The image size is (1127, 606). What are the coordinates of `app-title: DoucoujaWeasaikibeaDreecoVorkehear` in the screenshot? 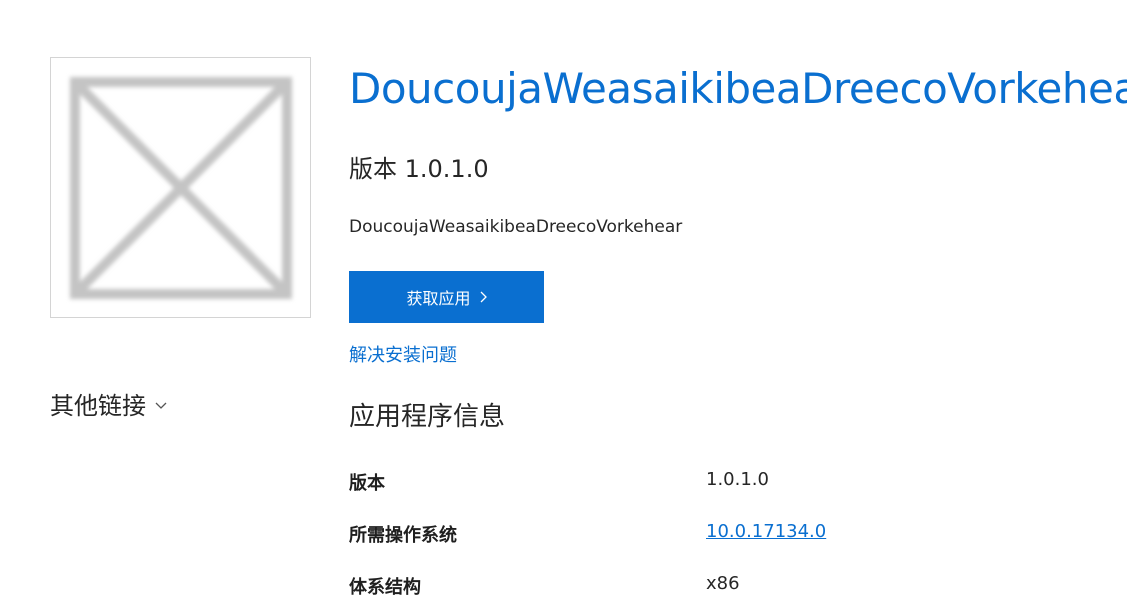 It's located at (738, 88).